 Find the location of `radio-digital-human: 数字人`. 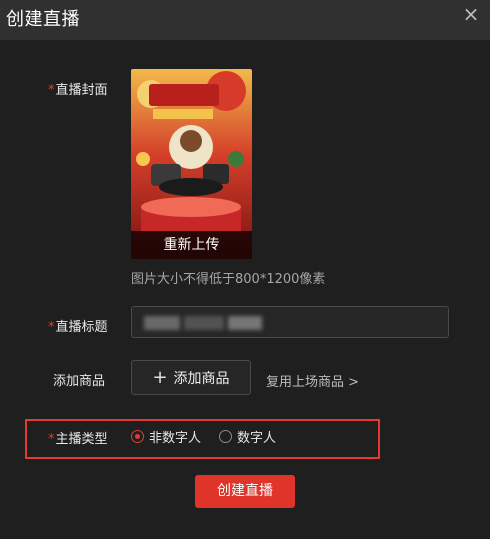

radio-digital-human: 数字人 is located at coordinates (247, 436).